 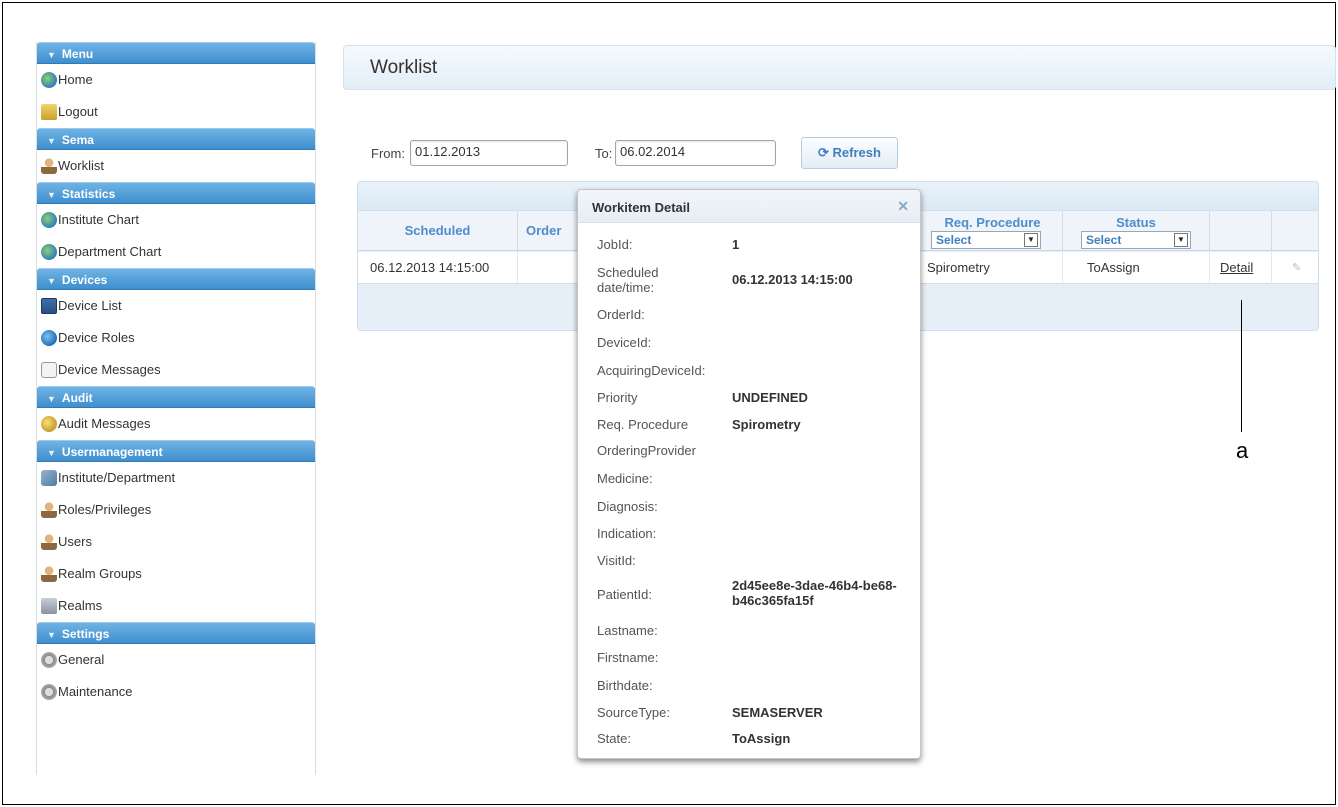 What do you see at coordinates (176, 370) in the screenshot?
I see `sidebar-item-device-messages: Device Messages` at bounding box center [176, 370].